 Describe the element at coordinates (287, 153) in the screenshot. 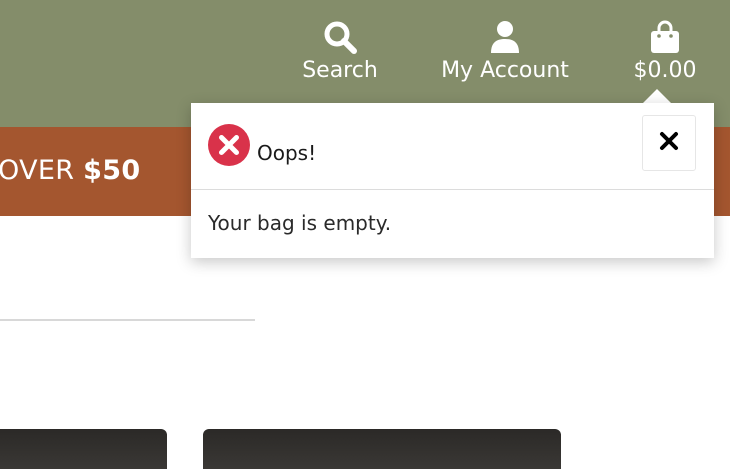

I see `popup-title: Oops!` at that location.